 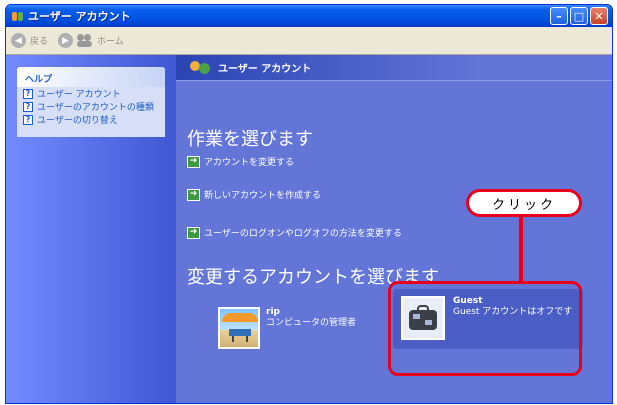 I want to click on task-change-logon: ➜ ユーザーのログオンやログオフの方法を変更する, so click(x=294, y=232).